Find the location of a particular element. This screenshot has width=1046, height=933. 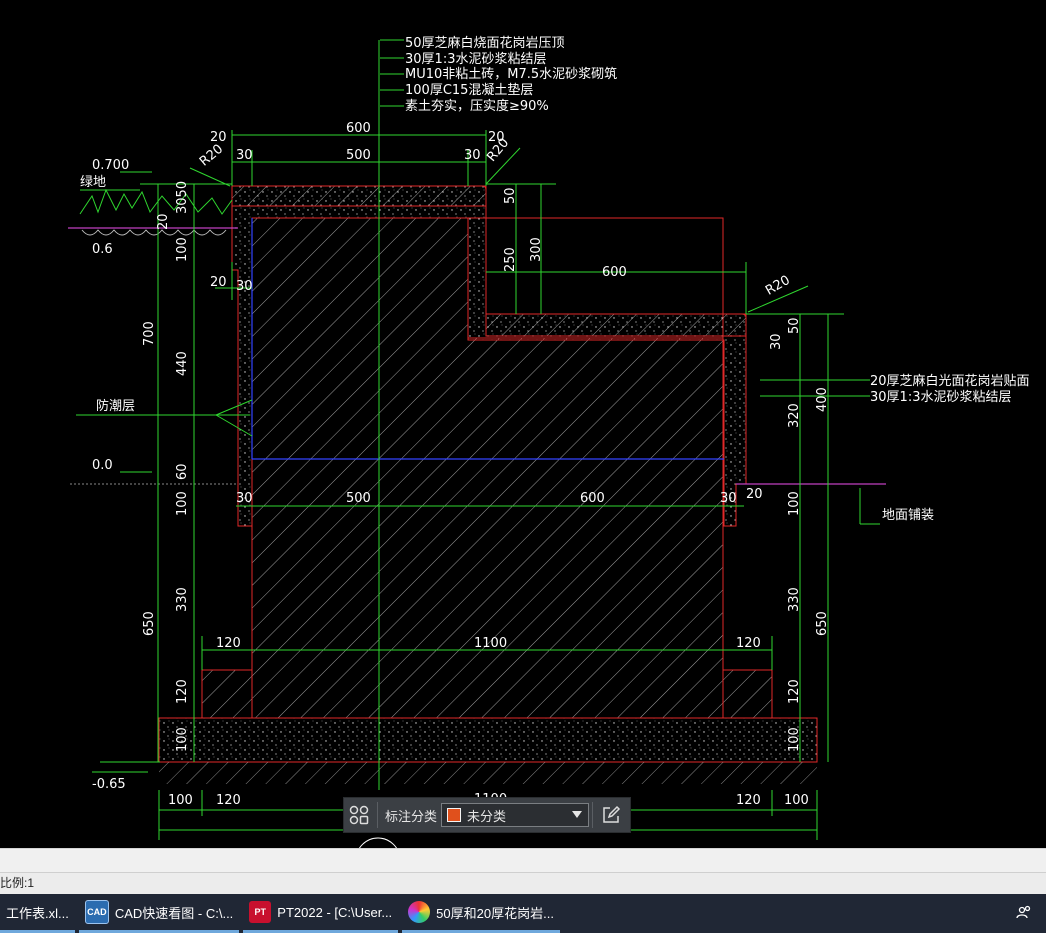

note-top-4: 100厚C15混凝土垫层 is located at coordinates (469, 90).